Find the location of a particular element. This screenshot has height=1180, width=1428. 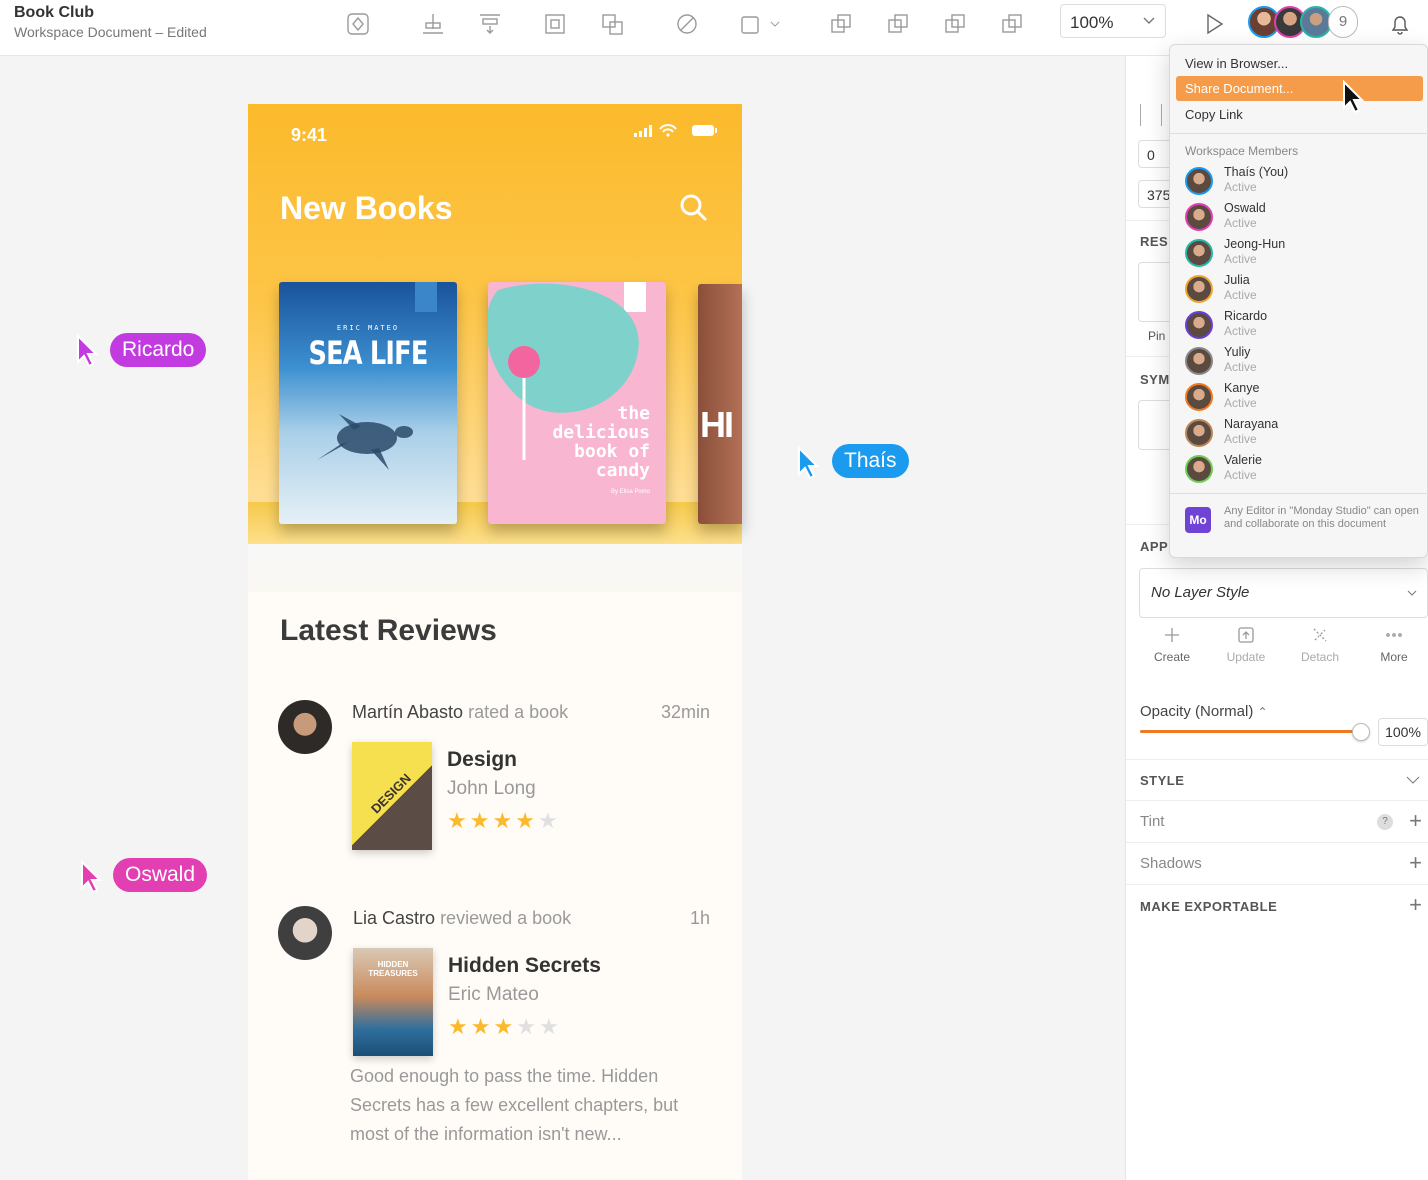

detach-style-button: Detach is located at coordinates (1320, 645).